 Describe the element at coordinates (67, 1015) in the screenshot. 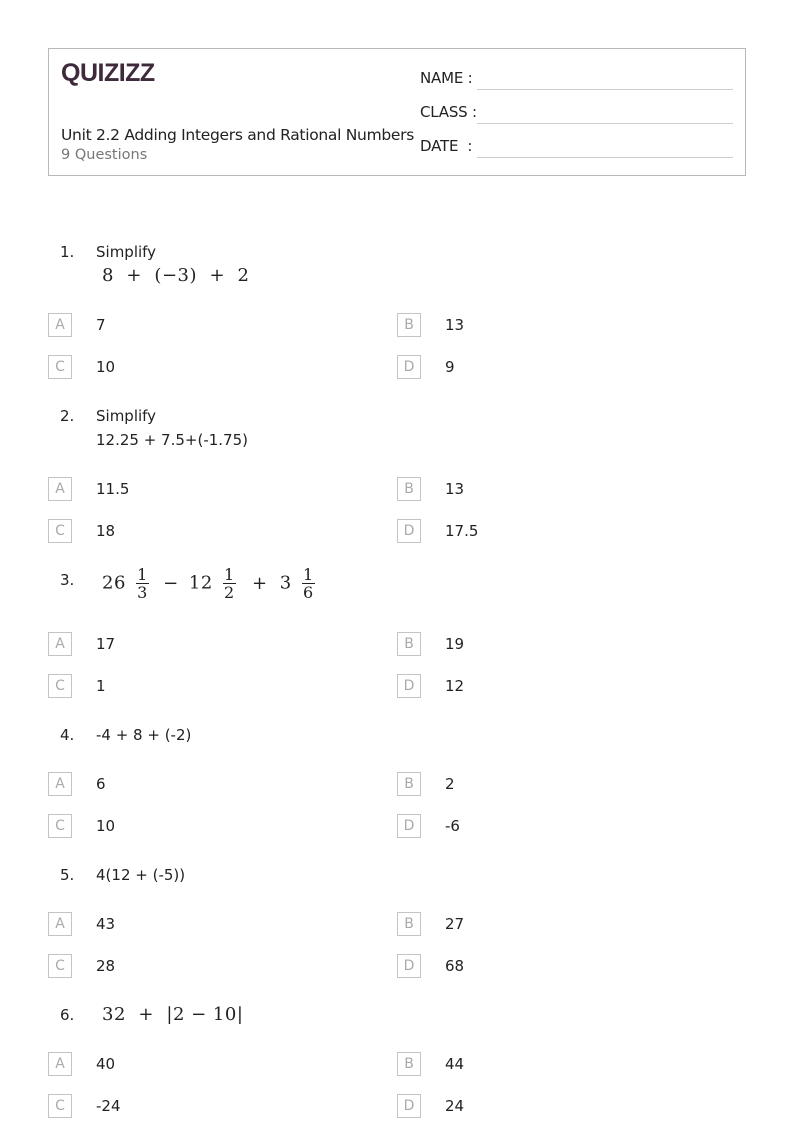

I see `question-number: 6.` at that location.